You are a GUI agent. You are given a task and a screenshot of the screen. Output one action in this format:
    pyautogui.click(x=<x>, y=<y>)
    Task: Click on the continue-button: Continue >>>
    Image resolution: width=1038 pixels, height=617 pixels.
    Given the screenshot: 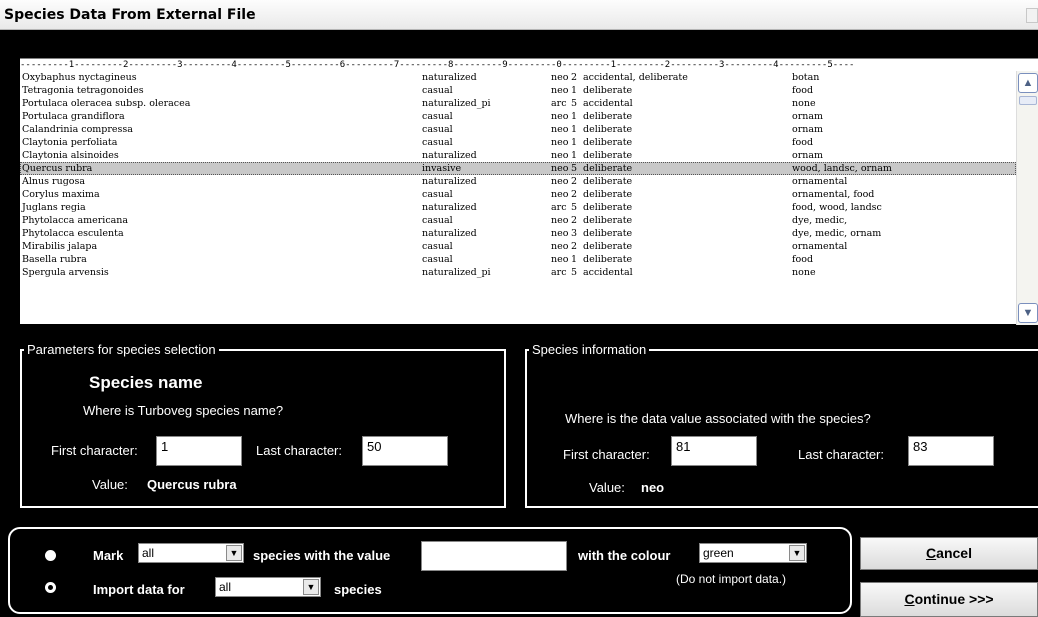 What is the action you would take?
    pyautogui.click(x=949, y=599)
    